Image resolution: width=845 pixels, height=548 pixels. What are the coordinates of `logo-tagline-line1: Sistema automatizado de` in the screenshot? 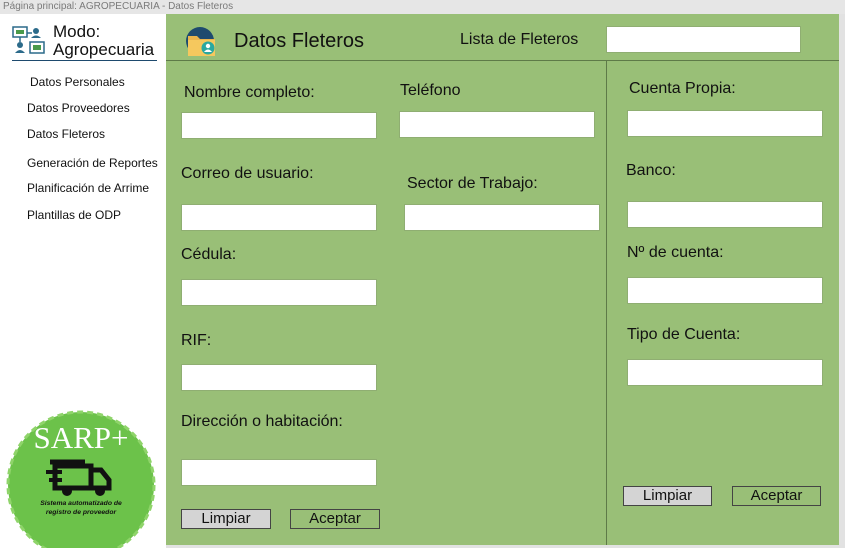 It's located at (81, 503).